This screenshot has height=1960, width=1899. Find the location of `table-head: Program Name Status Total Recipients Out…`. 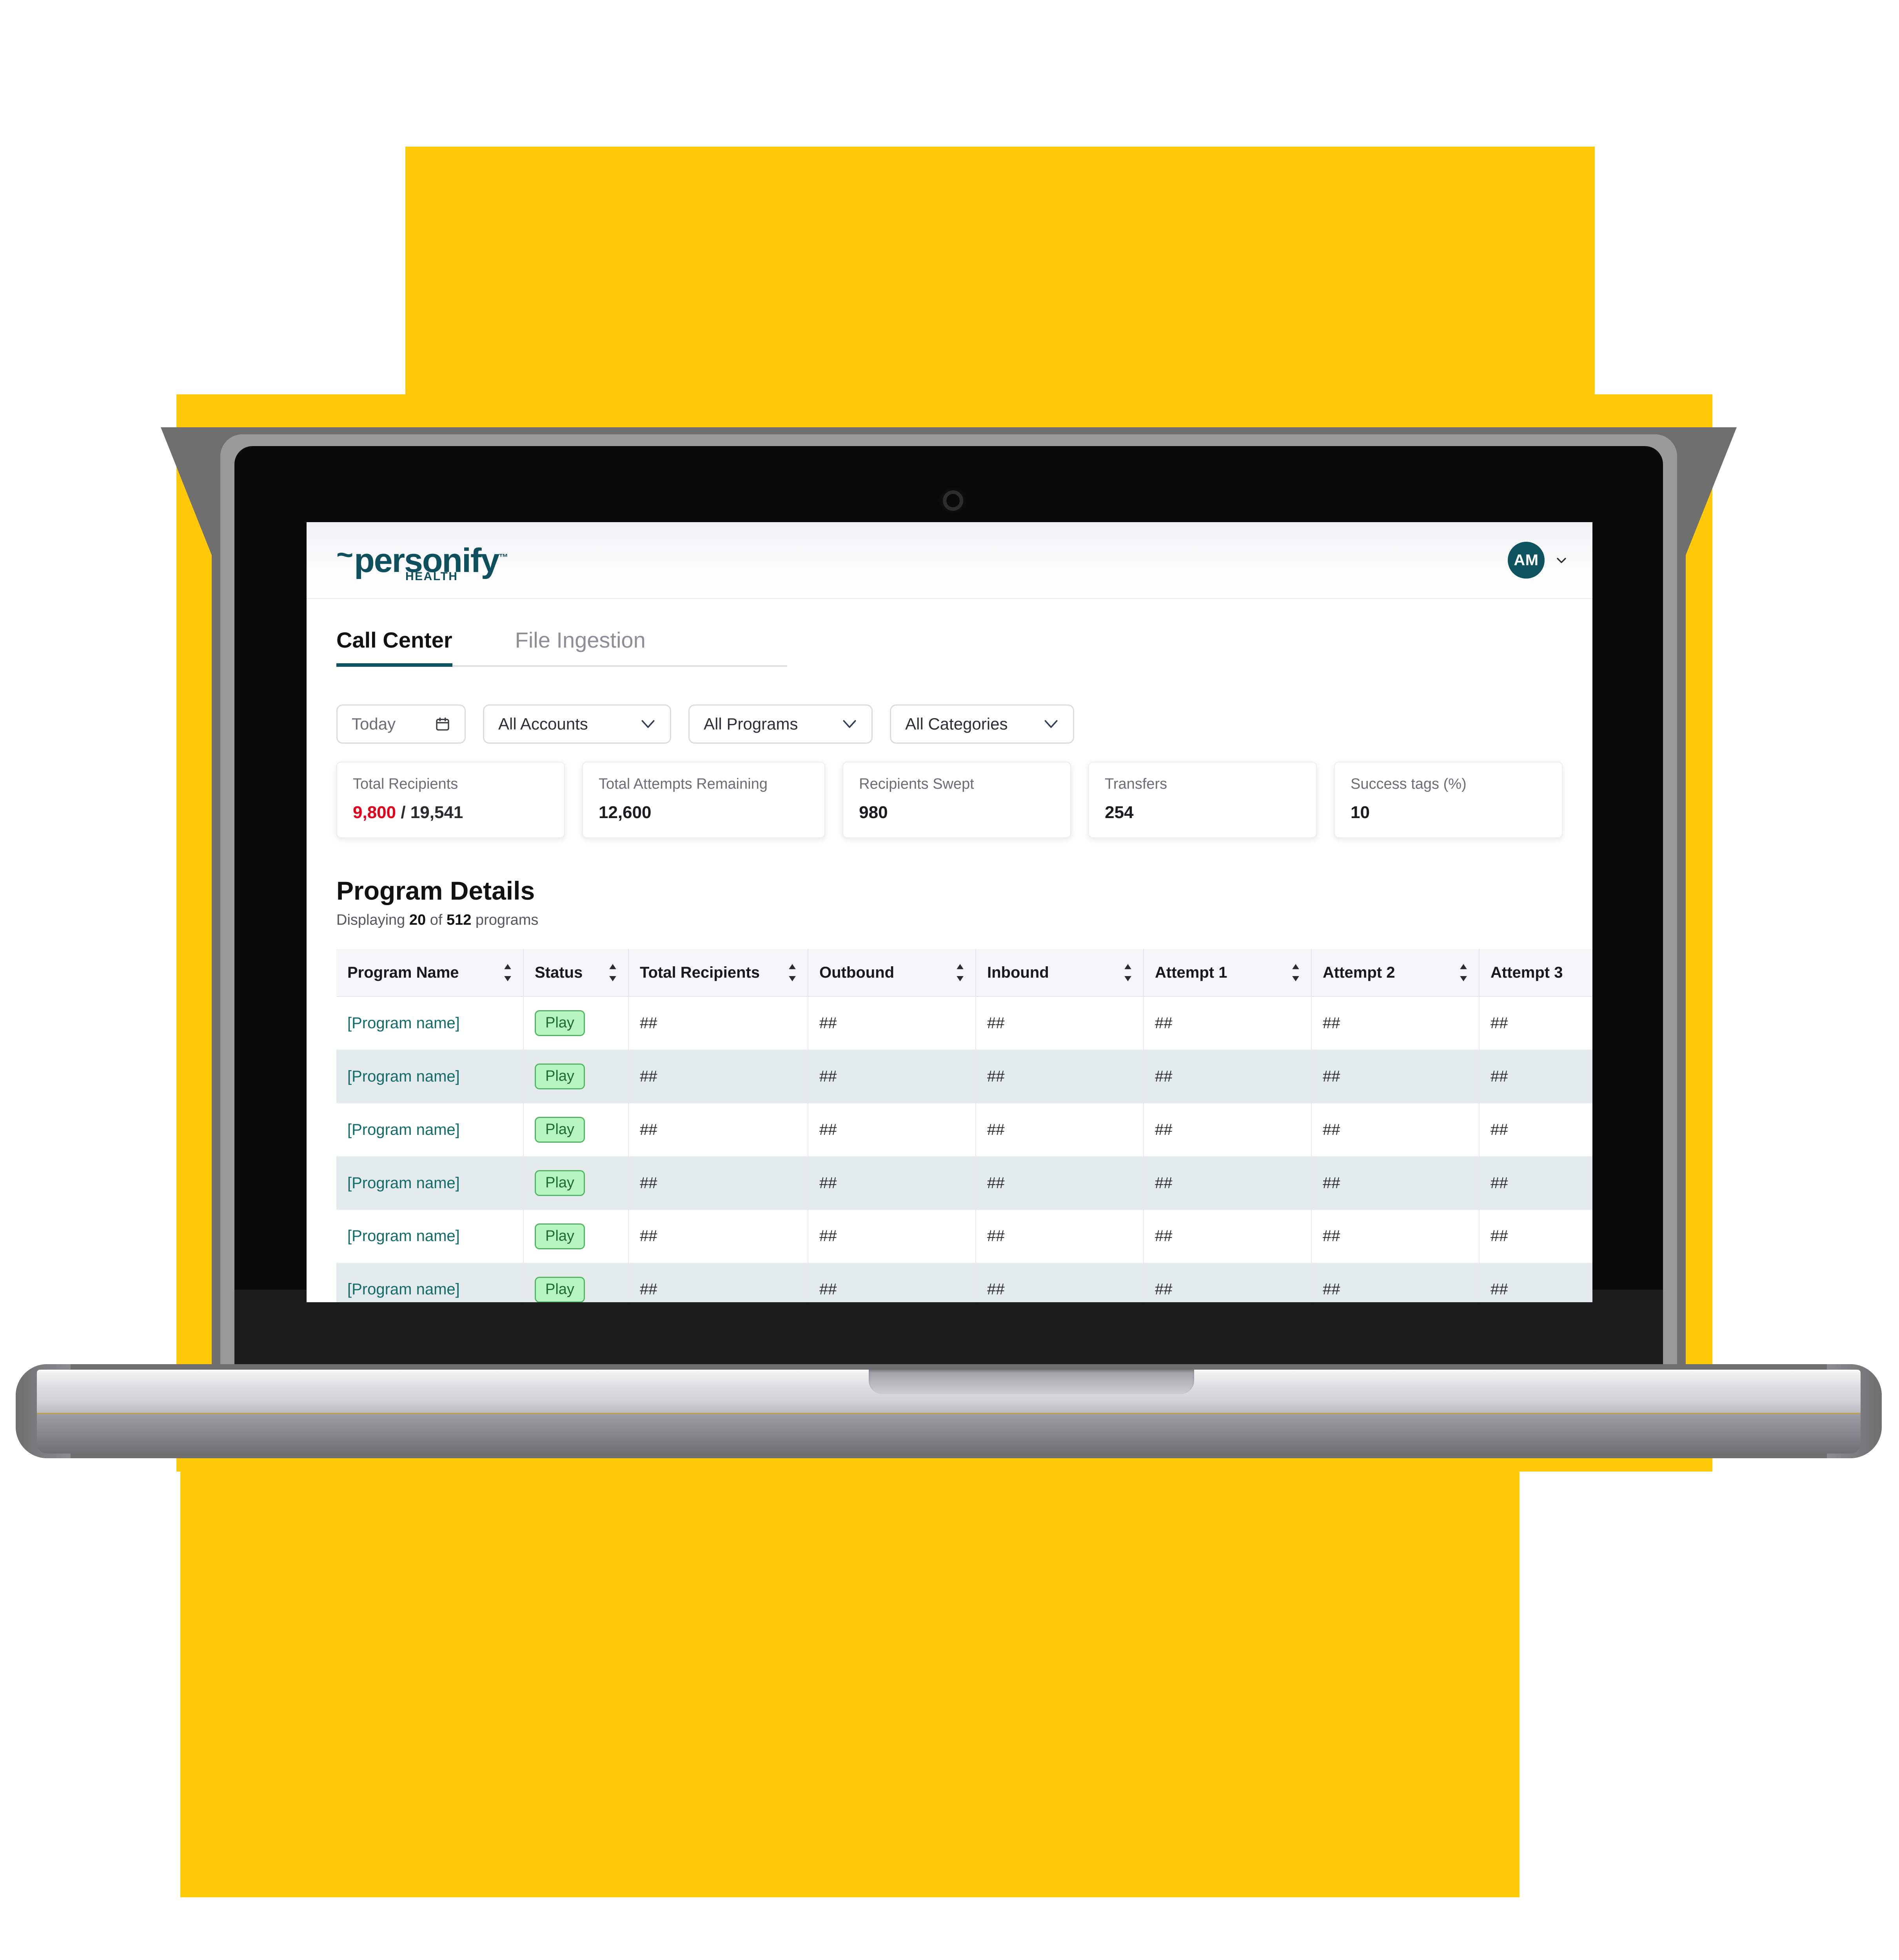

table-head: Program Name Status Total Recipients Out… is located at coordinates (964, 973).